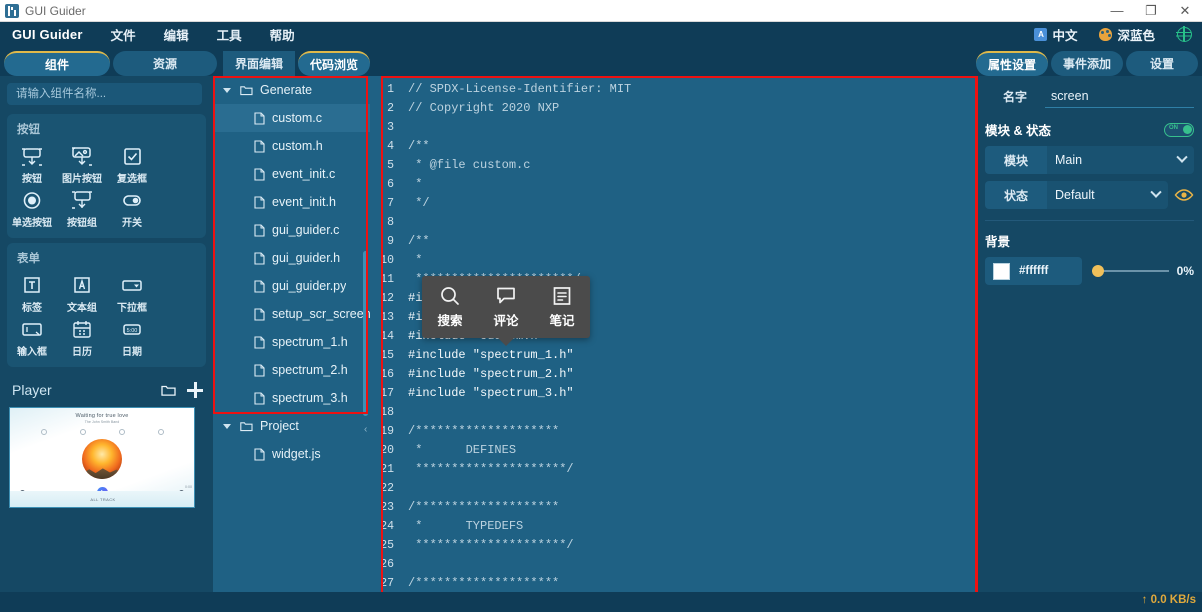 The image size is (1202, 612). What do you see at coordinates (310, 342) in the screenshot?
I see `tree-label: spectrum_1.h` at bounding box center [310, 342].